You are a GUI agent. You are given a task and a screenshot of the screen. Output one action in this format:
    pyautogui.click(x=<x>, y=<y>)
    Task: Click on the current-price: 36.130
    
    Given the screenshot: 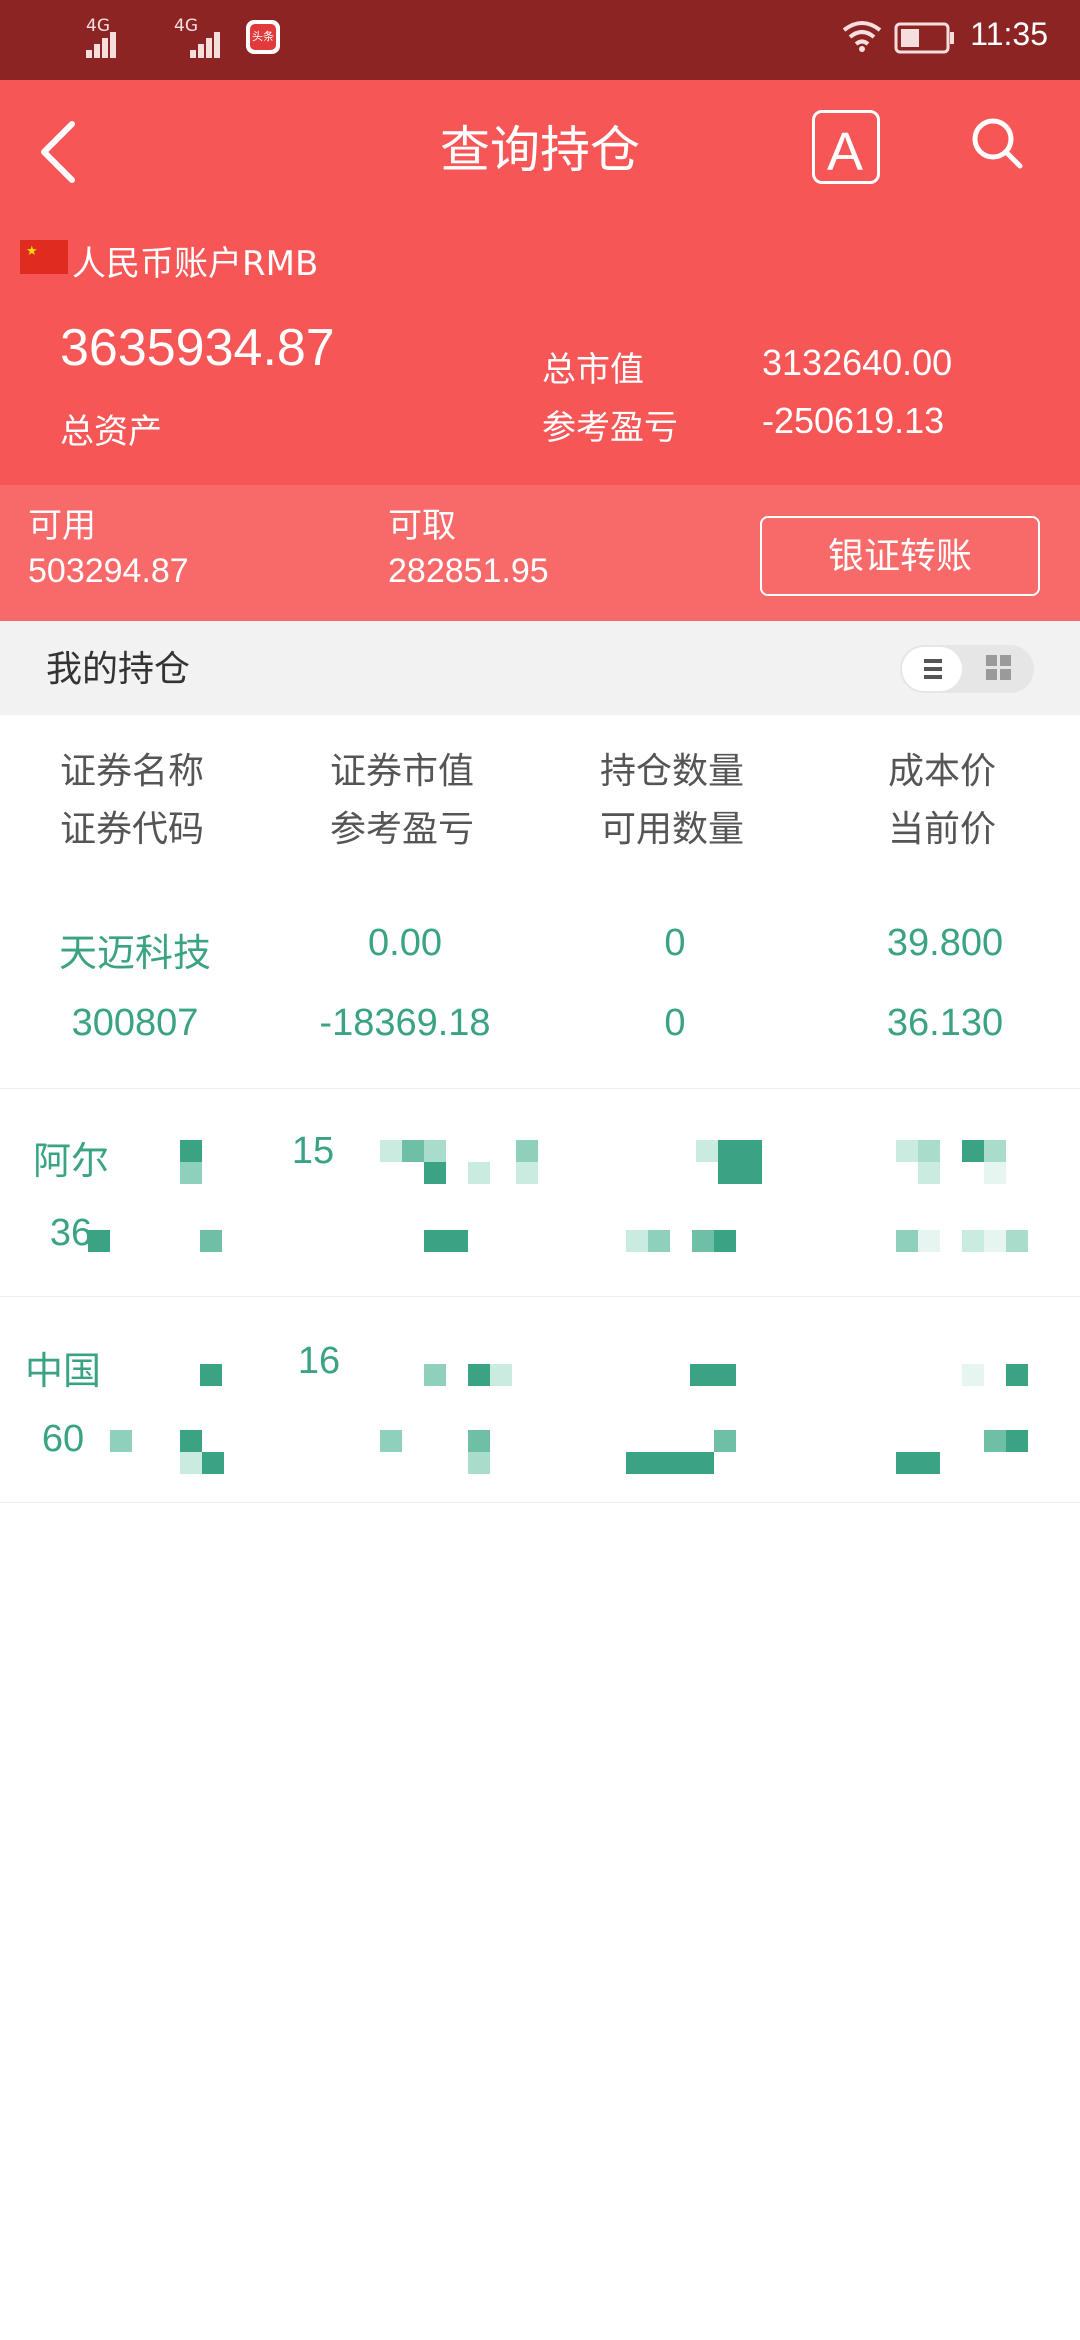 What is the action you would take?
    pyautogui.click(x=945, y=1023)
    